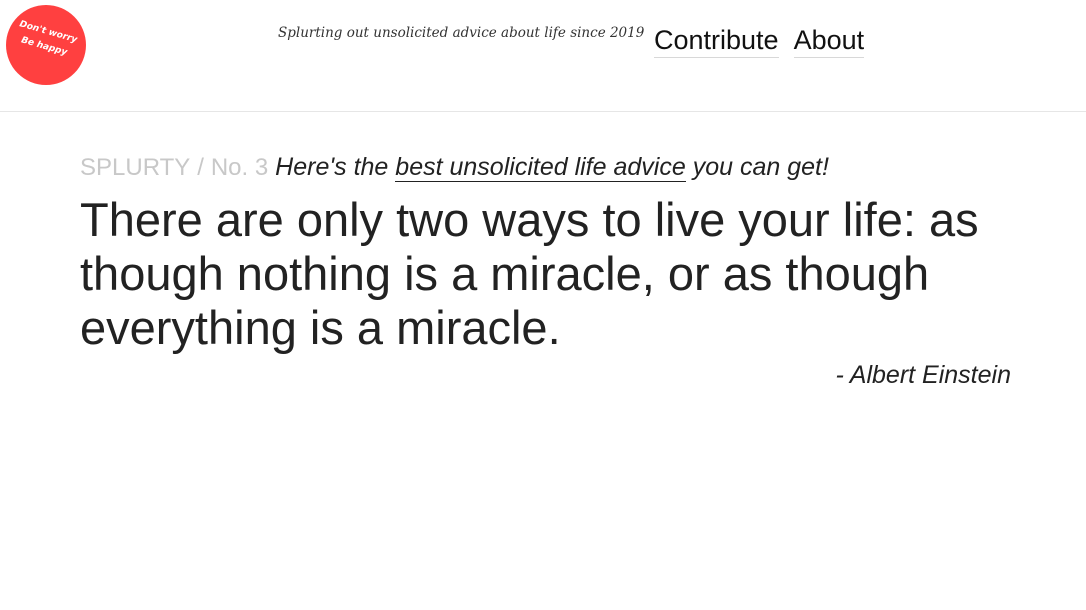 The height and width of the screenshot is (610, 1086). I want to click on intro-prefix: Here's the, so click(332, 167).